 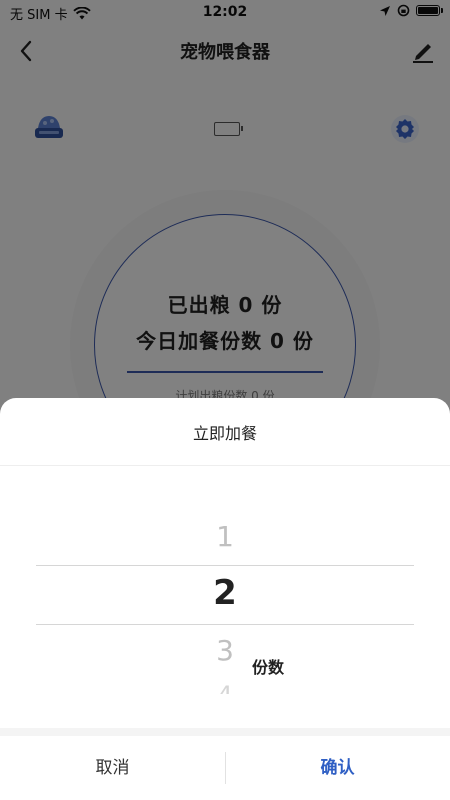 I want to click on sheet-title: 立即加餐, so click(x=224, y=433).